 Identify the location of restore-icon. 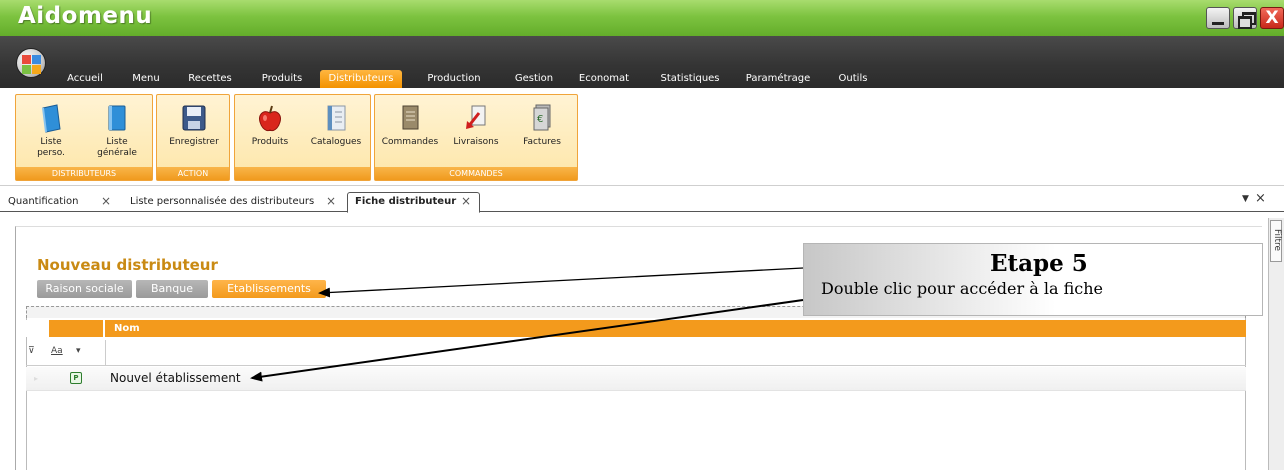
(1245, 18).